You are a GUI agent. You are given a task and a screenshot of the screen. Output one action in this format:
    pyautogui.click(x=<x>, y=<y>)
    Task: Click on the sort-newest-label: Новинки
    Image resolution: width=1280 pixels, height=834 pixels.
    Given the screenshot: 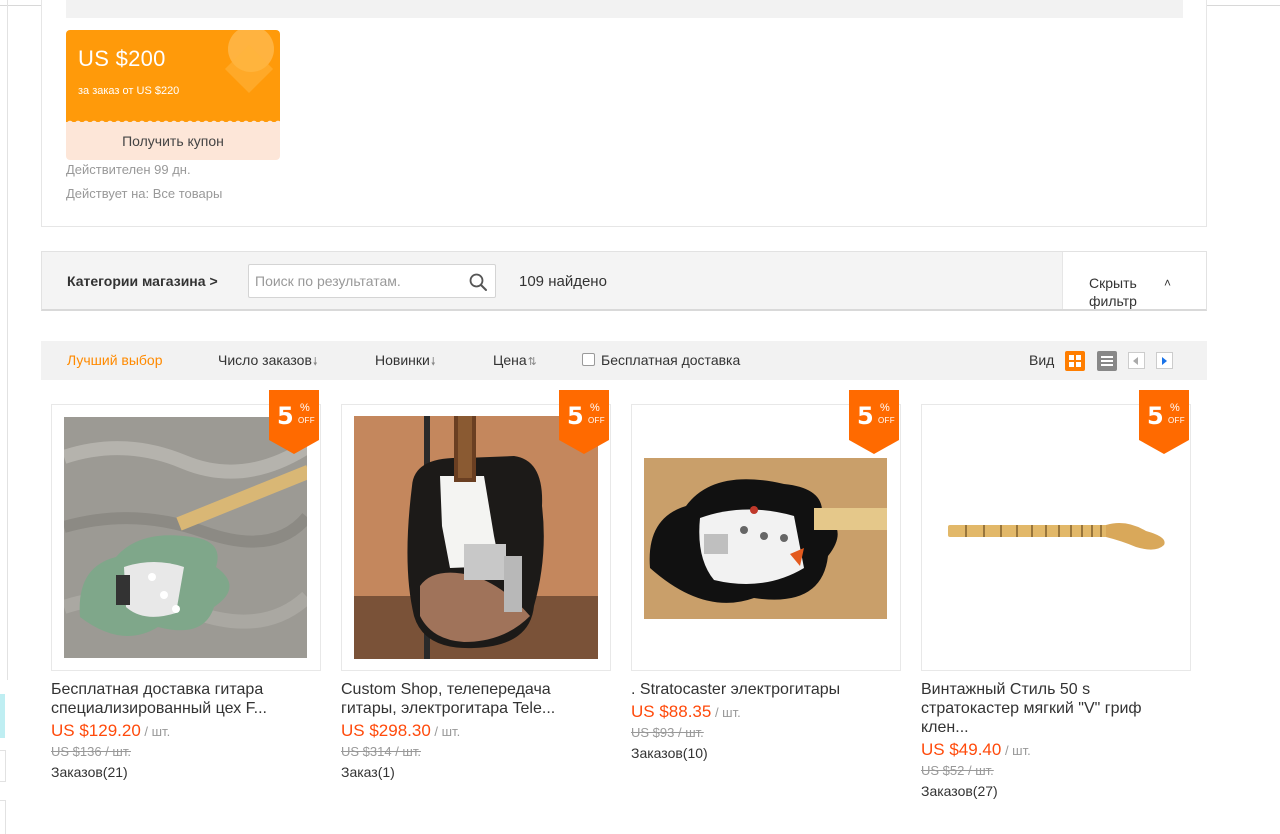 What is the action you would take?
    pyautogui.click(x=402, y=360)
    